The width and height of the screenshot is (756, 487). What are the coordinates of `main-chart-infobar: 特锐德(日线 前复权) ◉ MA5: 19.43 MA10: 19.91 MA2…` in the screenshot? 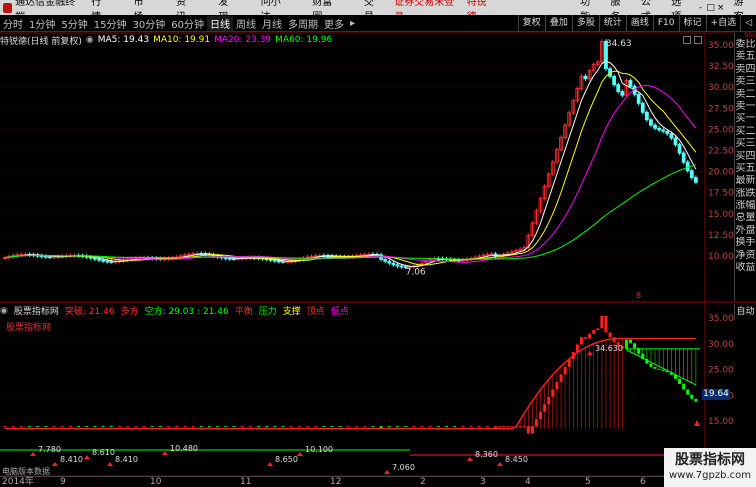 It's located at (352, 40).